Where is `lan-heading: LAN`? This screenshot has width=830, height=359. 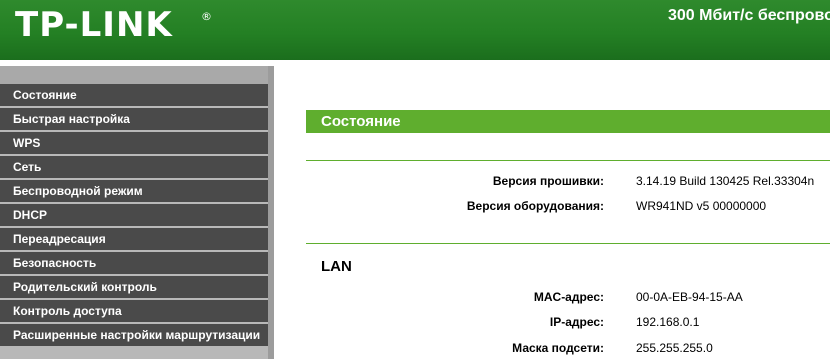
lan-heading: LAN is located at coordinates (336, 266).